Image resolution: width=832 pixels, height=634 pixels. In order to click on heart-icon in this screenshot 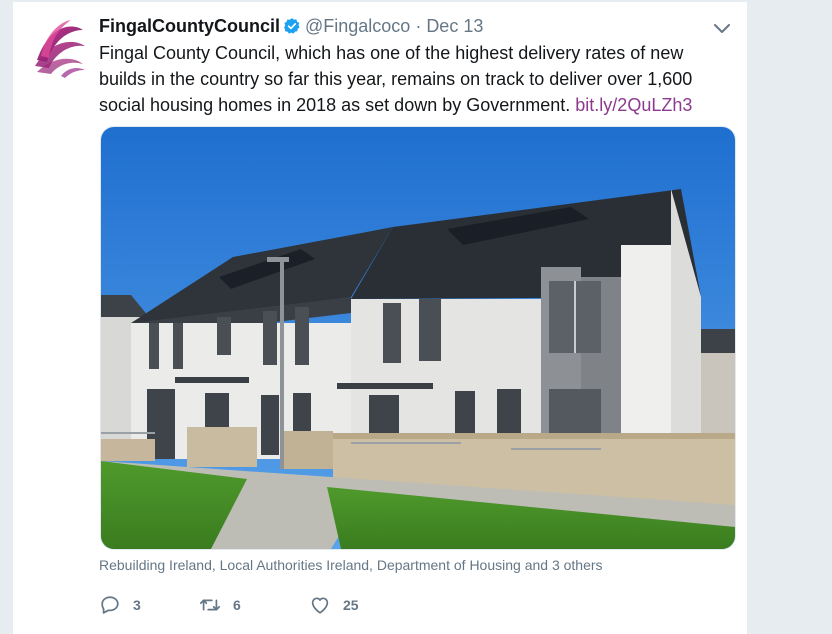, I will do `click(320, 605)`.